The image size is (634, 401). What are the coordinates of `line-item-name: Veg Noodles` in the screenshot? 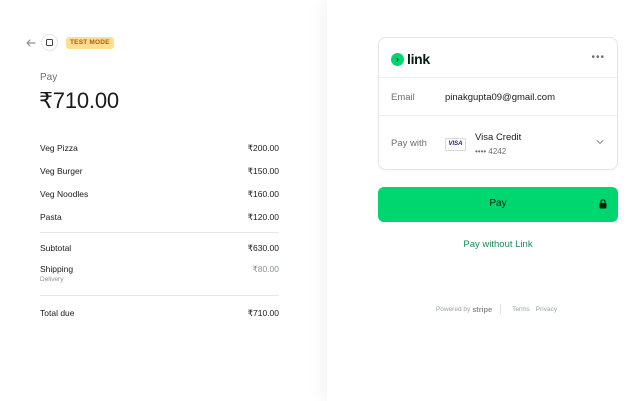 It's located at (64, 194).